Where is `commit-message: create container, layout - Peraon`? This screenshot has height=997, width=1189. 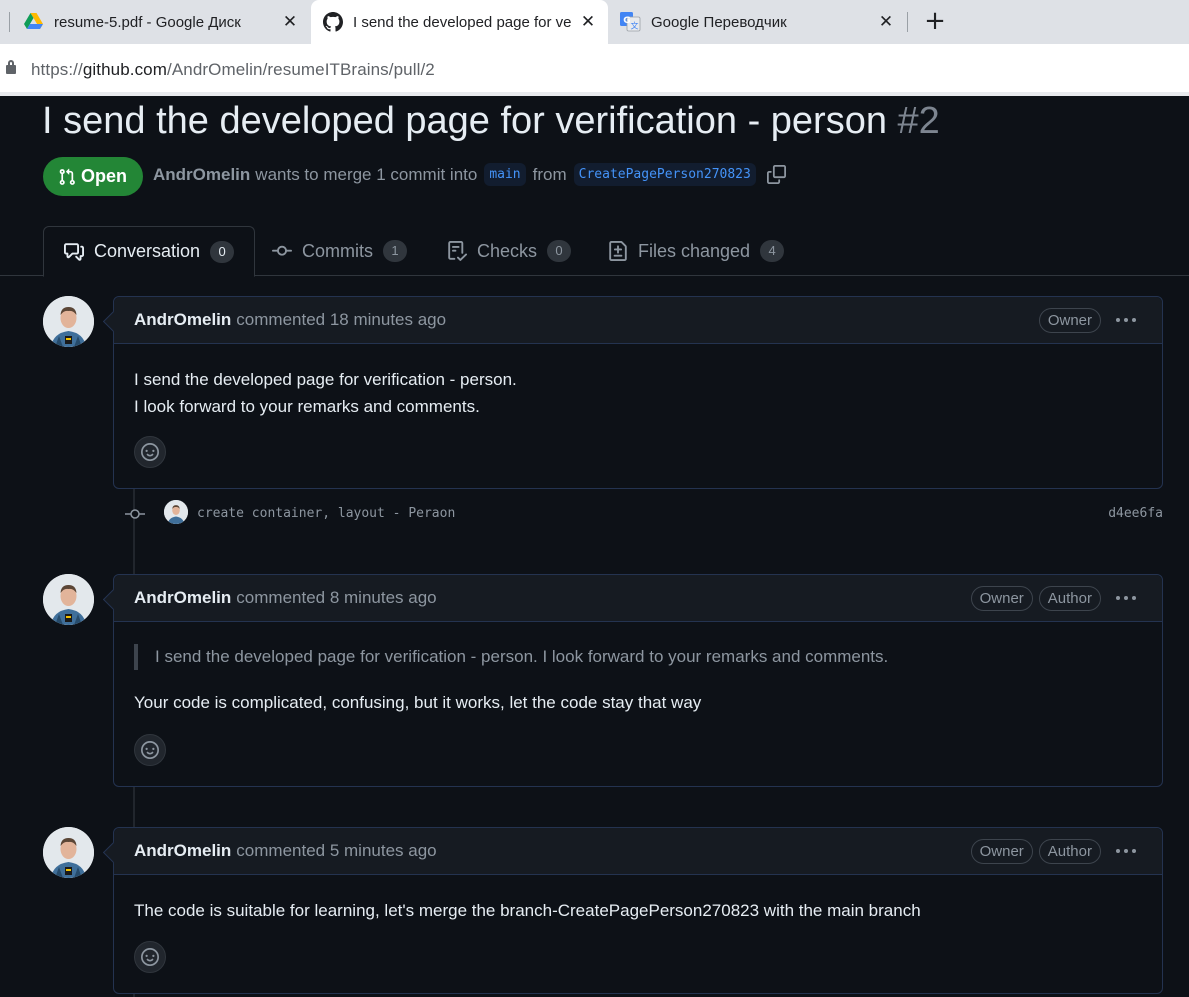 commit-message: create container, layout - Peraon is located at coordinates (326, 513).